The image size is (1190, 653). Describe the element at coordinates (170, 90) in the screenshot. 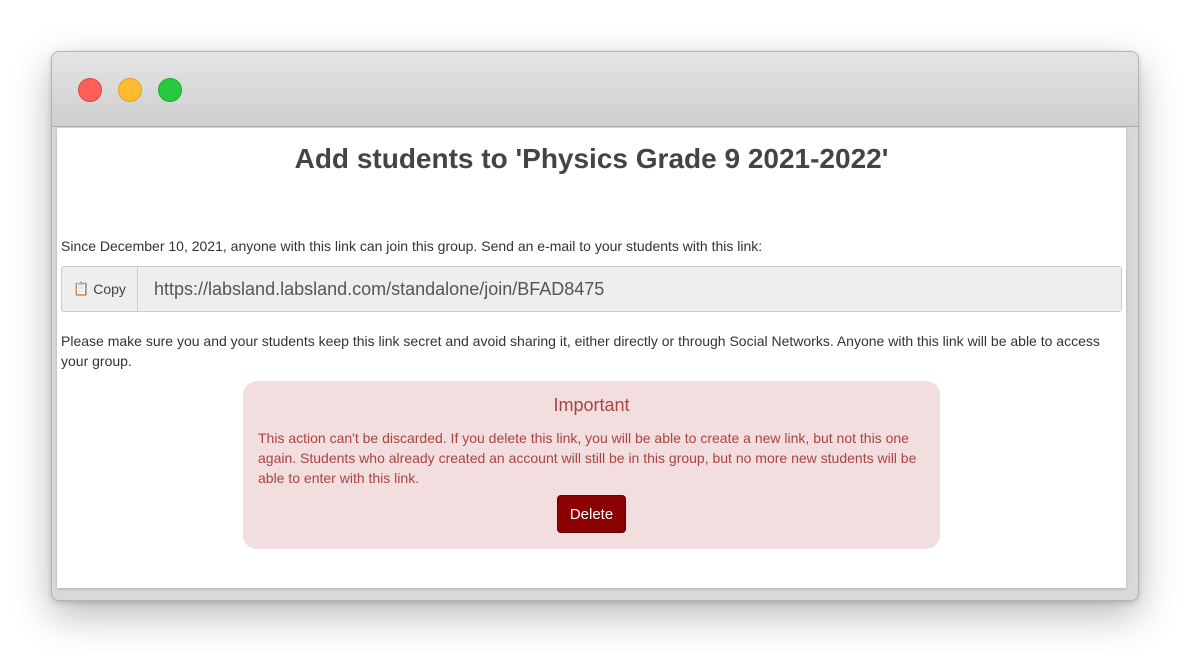

I see `maximize-window-button` at that location.